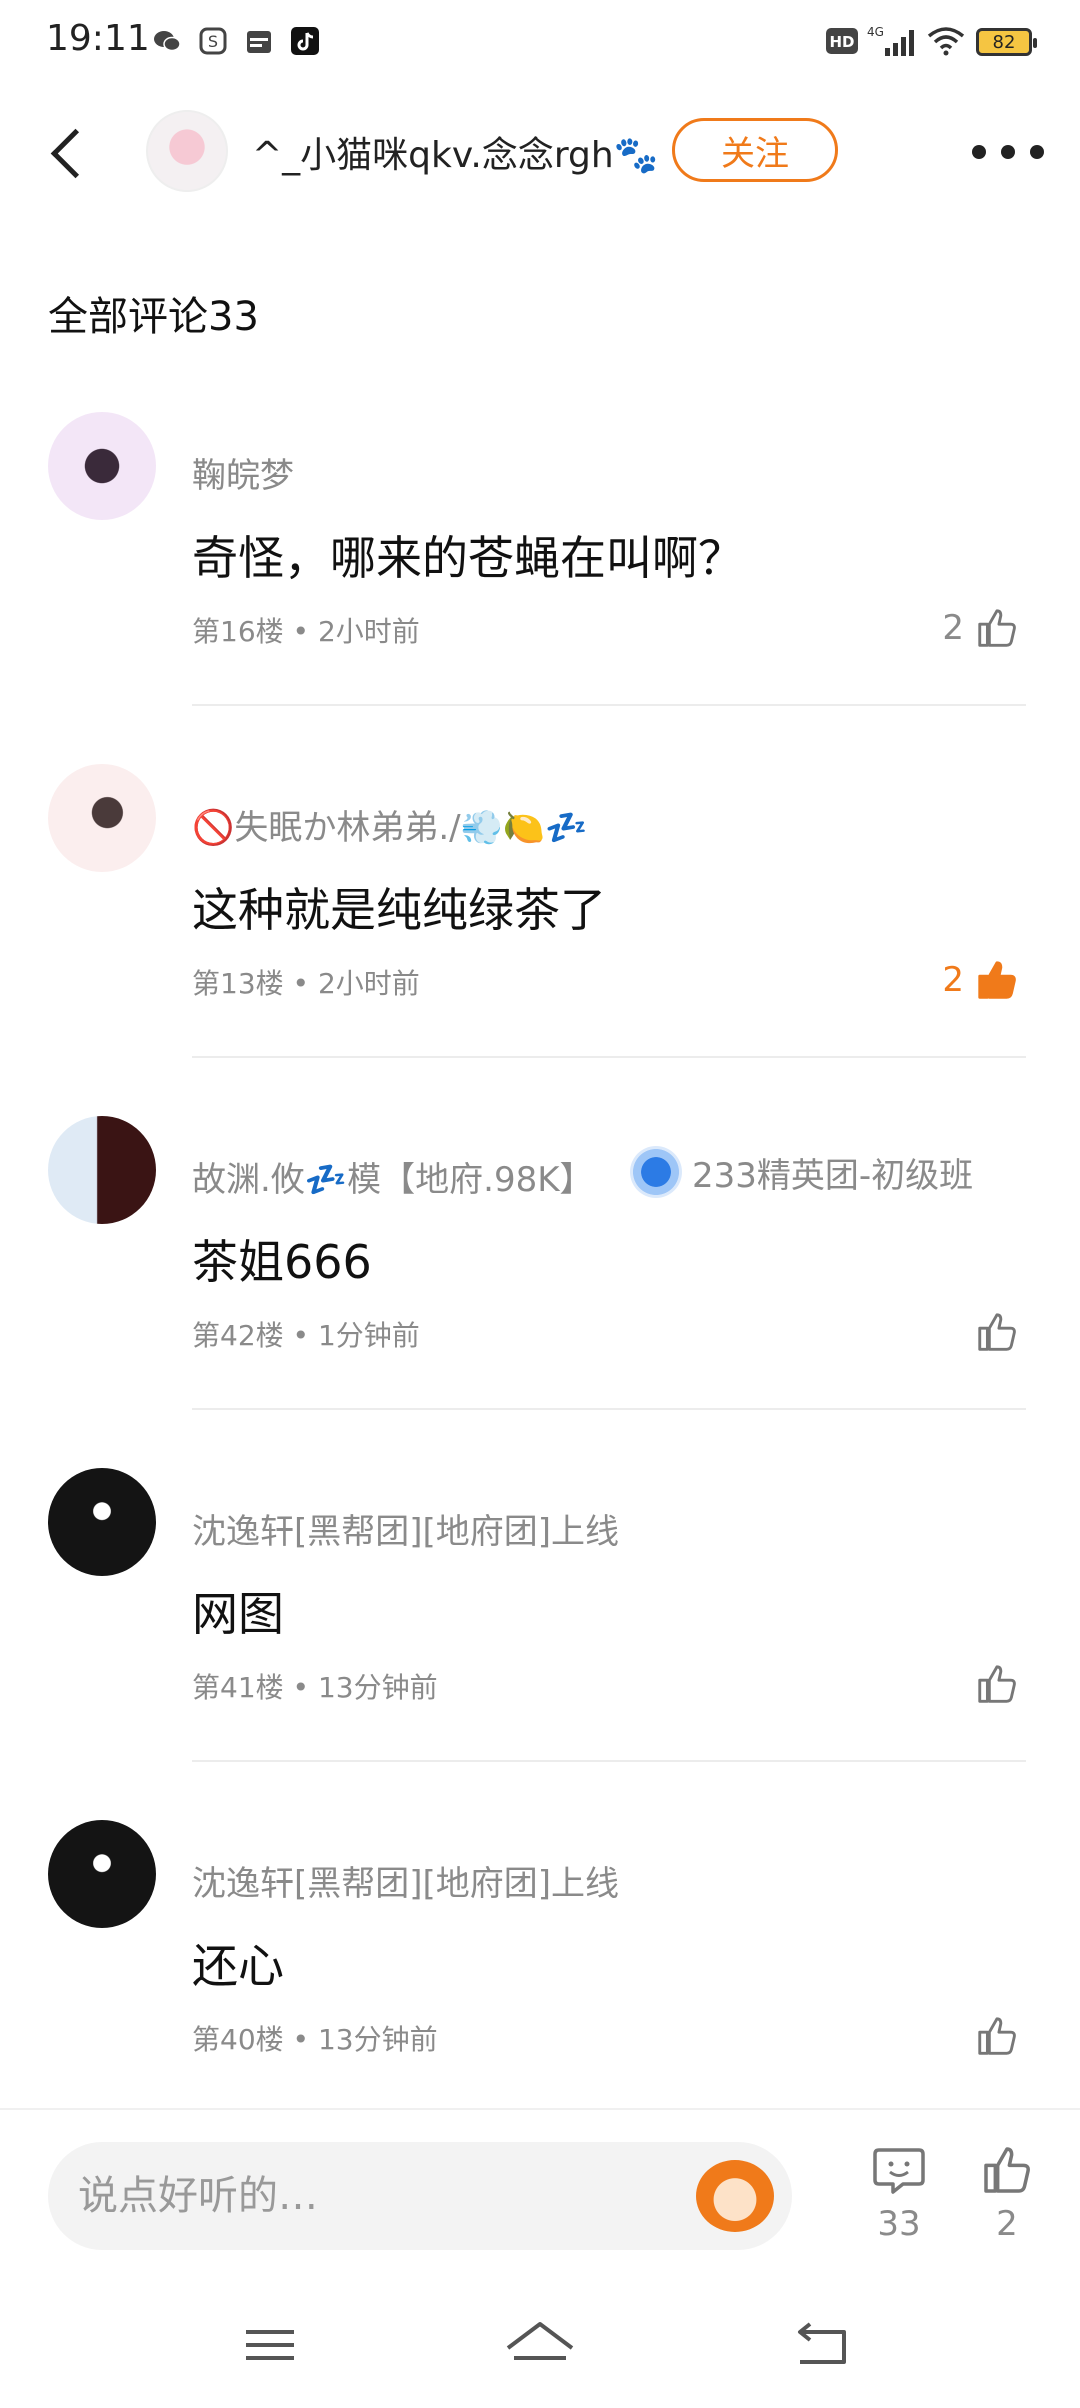 The height and width of the screenshot is (2408, 1080). Describe the element at coordinates (393, 1176) in the screenshot. I see `commenter-name: 故渊.攸💤模【地府.98K】` at that location.